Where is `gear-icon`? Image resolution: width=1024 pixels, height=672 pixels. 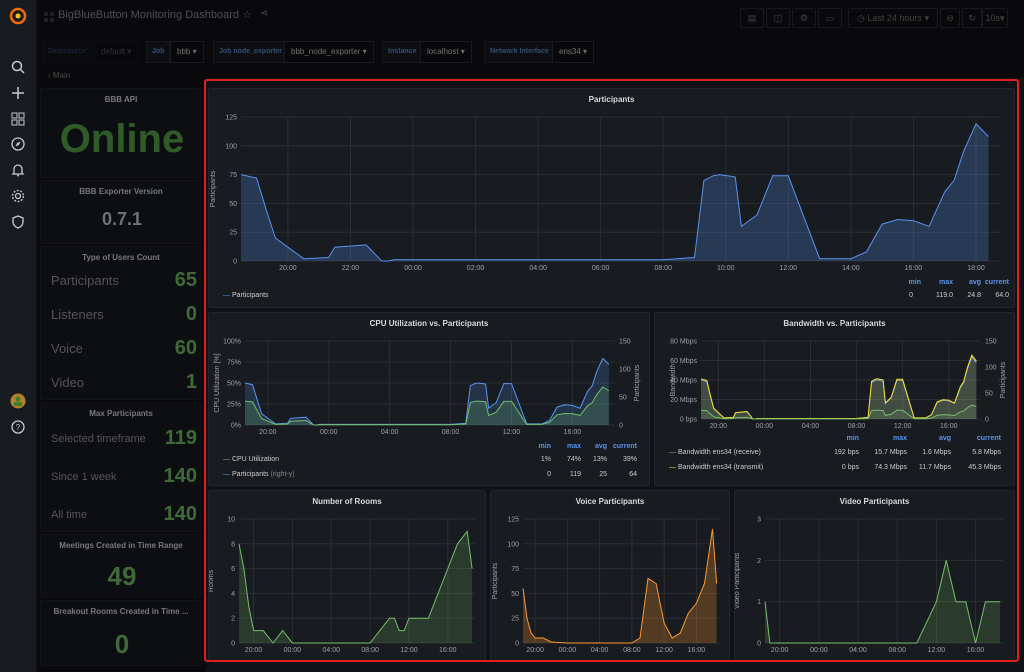 gear-icon is located at coordinates (18, 198).